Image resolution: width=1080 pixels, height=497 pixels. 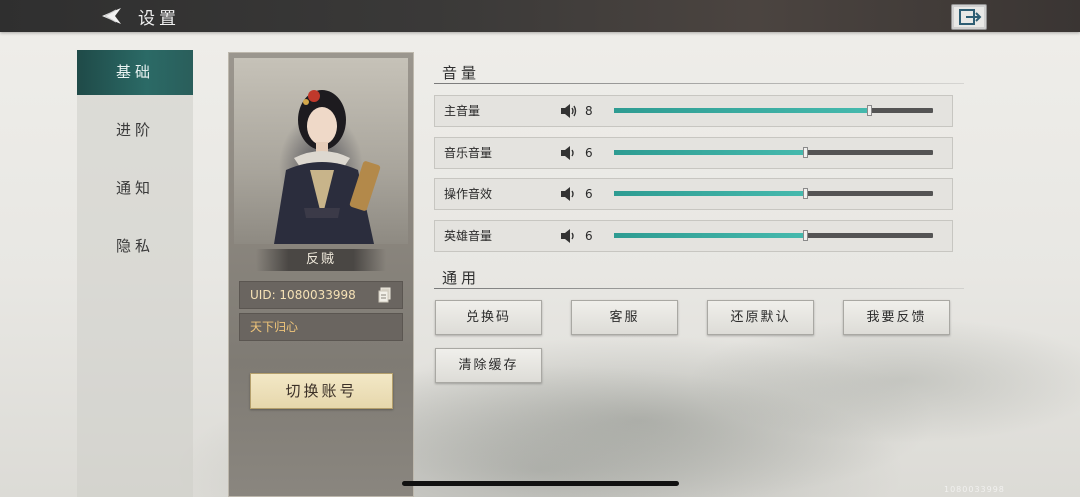 I want to click on back-arrow-icon, so click(x=111, y=16).